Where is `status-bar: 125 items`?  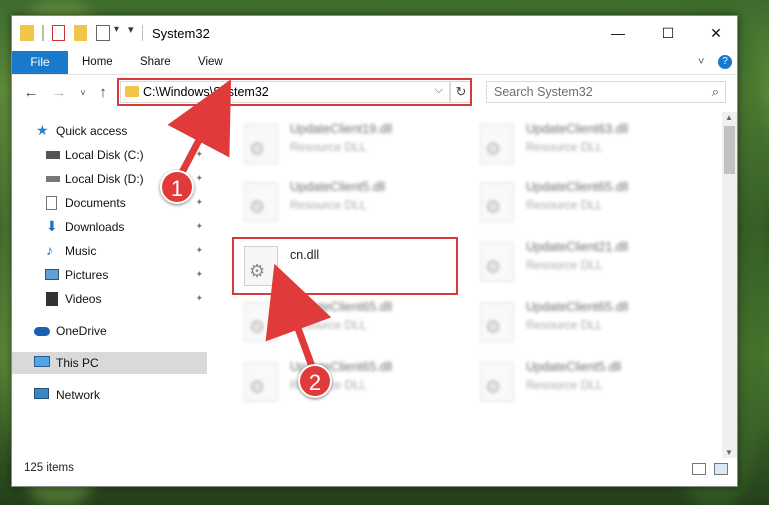 status-bar: 125 items is located at coordinates (374, 473).